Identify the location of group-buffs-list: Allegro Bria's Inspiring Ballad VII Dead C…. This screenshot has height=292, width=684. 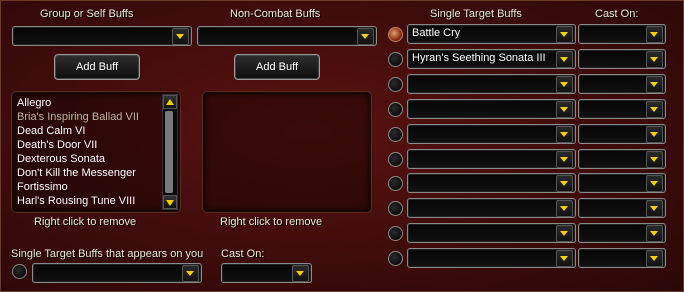
(96, 152).